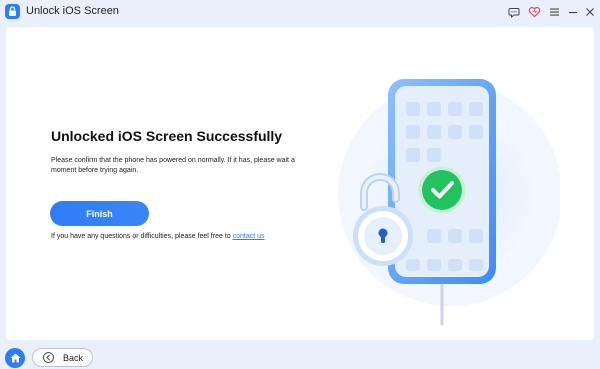 The image size is (600, 369). Describe the element at coordinates (73, 357) in the screenshot. I see `back-label: Back` at that location.